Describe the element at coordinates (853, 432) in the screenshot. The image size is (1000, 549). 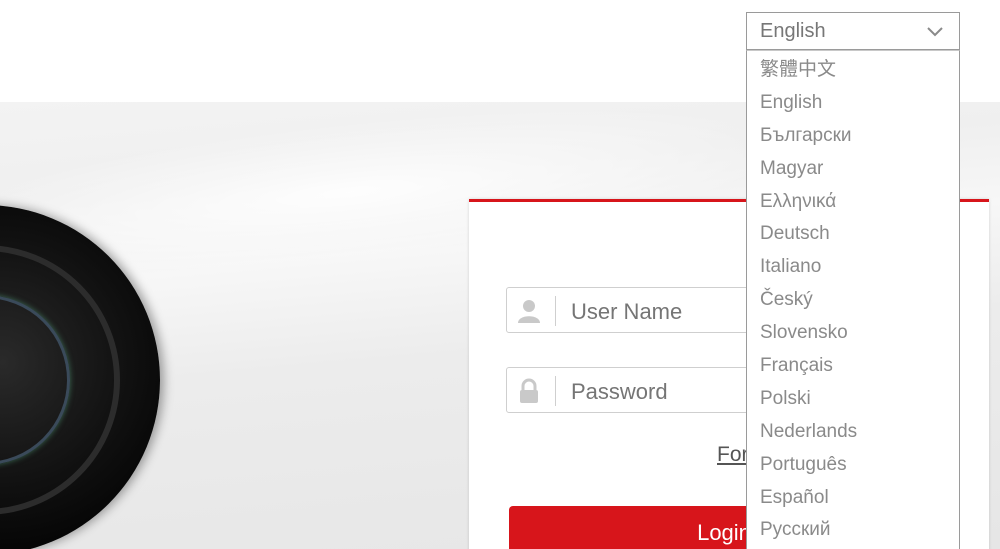
I see `language-option: Nederlands` at that location.